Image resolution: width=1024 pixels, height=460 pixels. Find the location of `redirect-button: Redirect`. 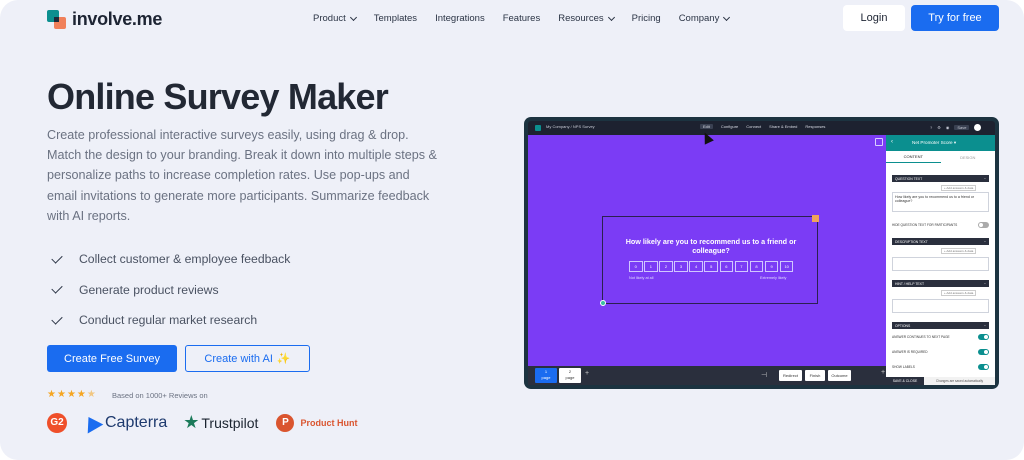

redirect-button: Redirect is located at coordinates (790, 375).